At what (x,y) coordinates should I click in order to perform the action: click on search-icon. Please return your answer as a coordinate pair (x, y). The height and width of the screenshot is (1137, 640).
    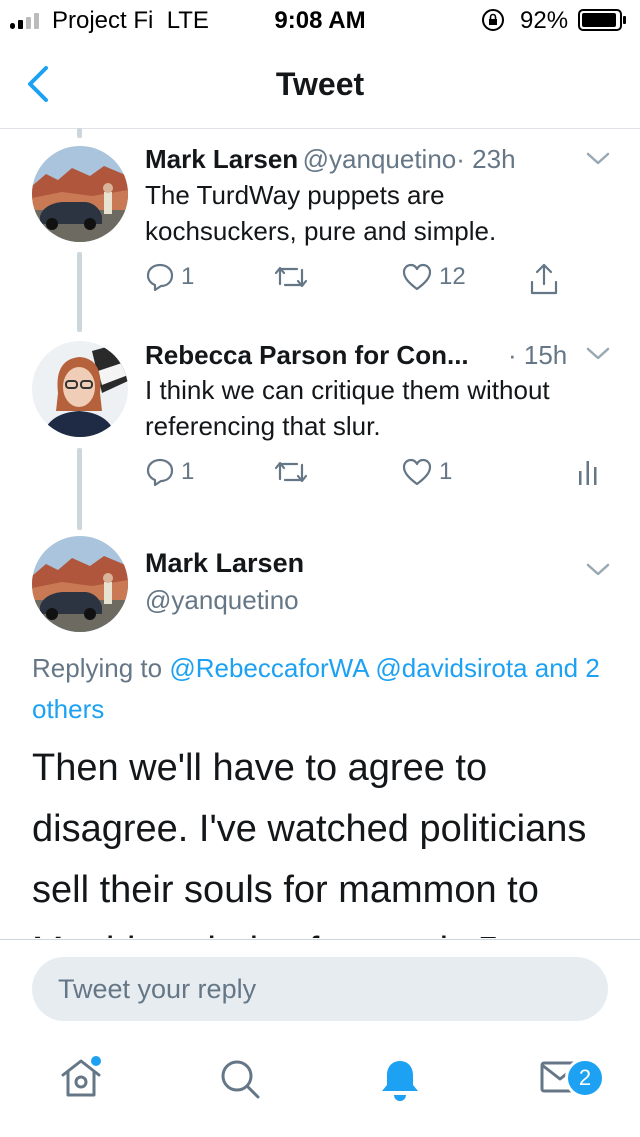
    Looking at the image, I should click on (240, 1079).